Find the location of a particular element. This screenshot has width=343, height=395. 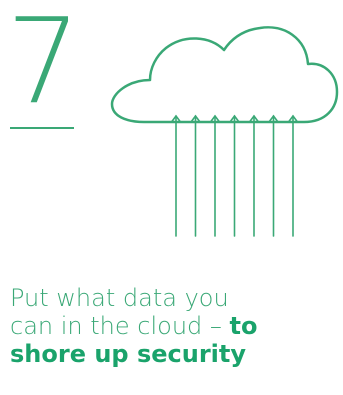

caption-line-2: can in the cloud – to is located at coordinates (175, 326).